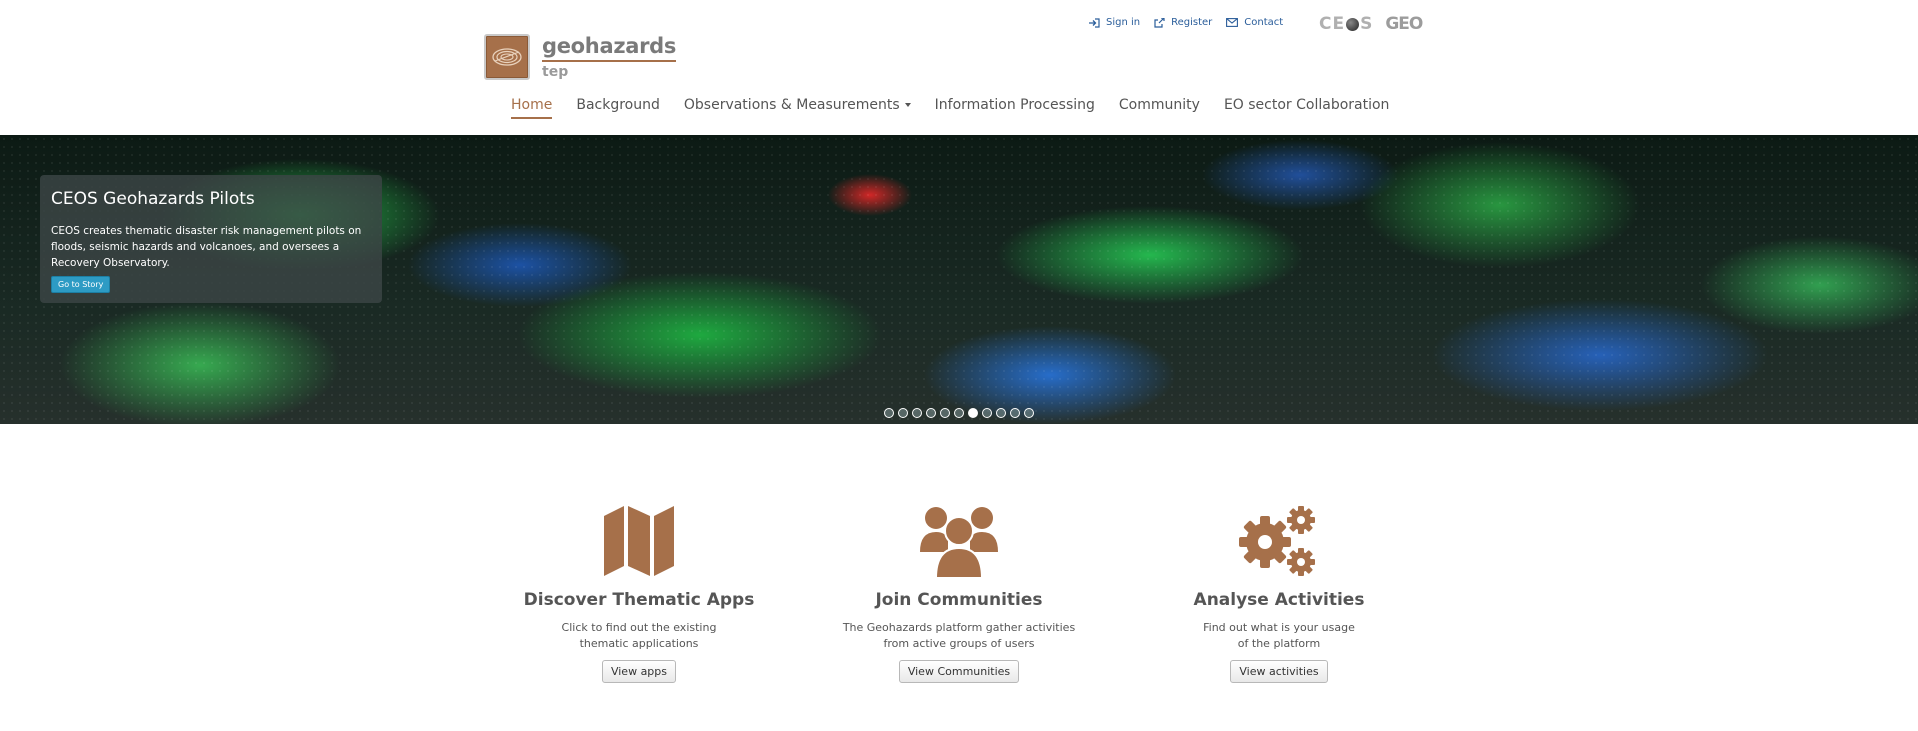  What do you see at coordinates (609, 48) in the screenshot?
I see `logo-title: geohazards` at bounding box center [609, 48].